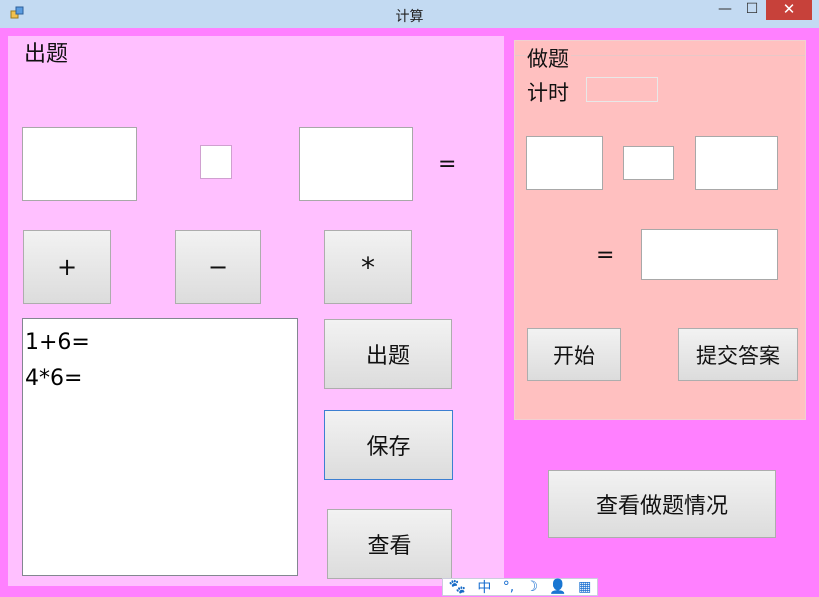 The image size is (819, 597). What do you see at coordinates (584, 587) in the screenshot?
I see `grid-icon: ▦` at bounding box center [584, 587].